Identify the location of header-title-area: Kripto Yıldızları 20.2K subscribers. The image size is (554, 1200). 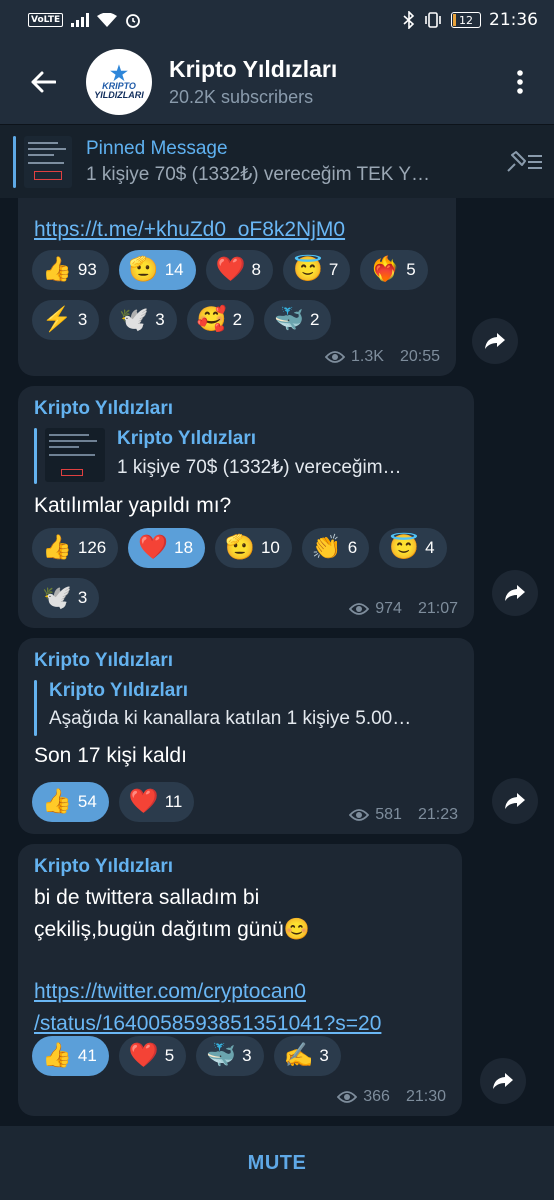
(333, 82).